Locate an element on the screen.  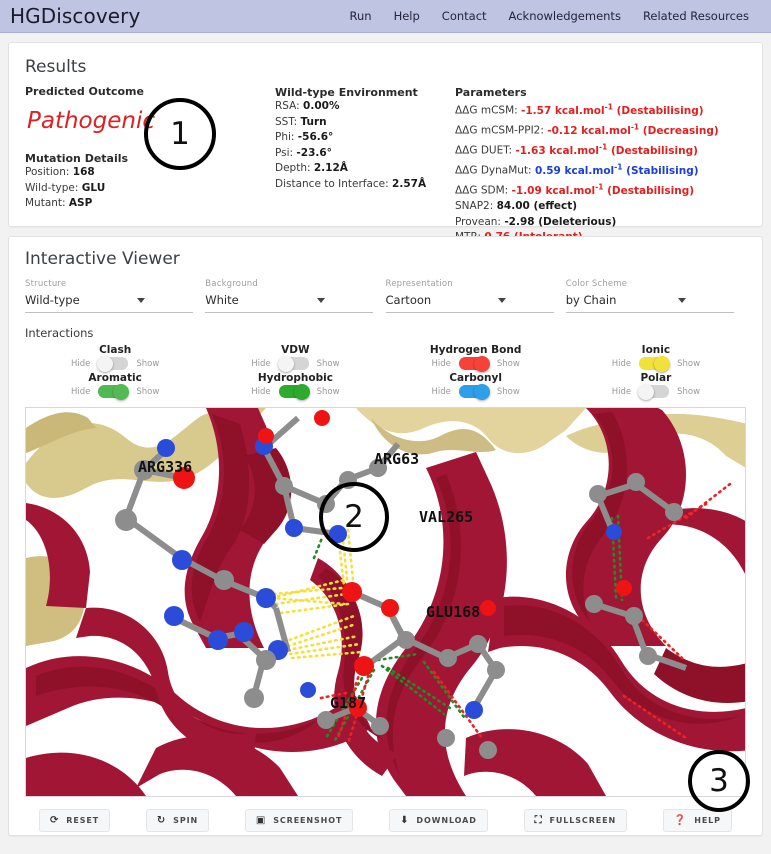
background-select: White is located at coordinates (289, 302).